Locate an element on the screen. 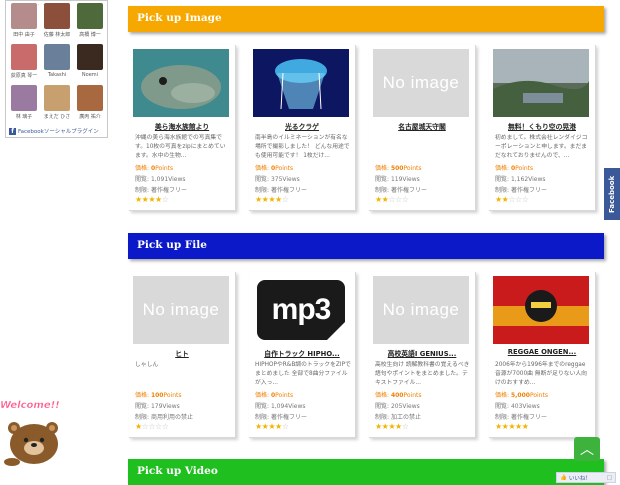  fb-friend: 高橋 博一 is located at coordinates (90, 23).